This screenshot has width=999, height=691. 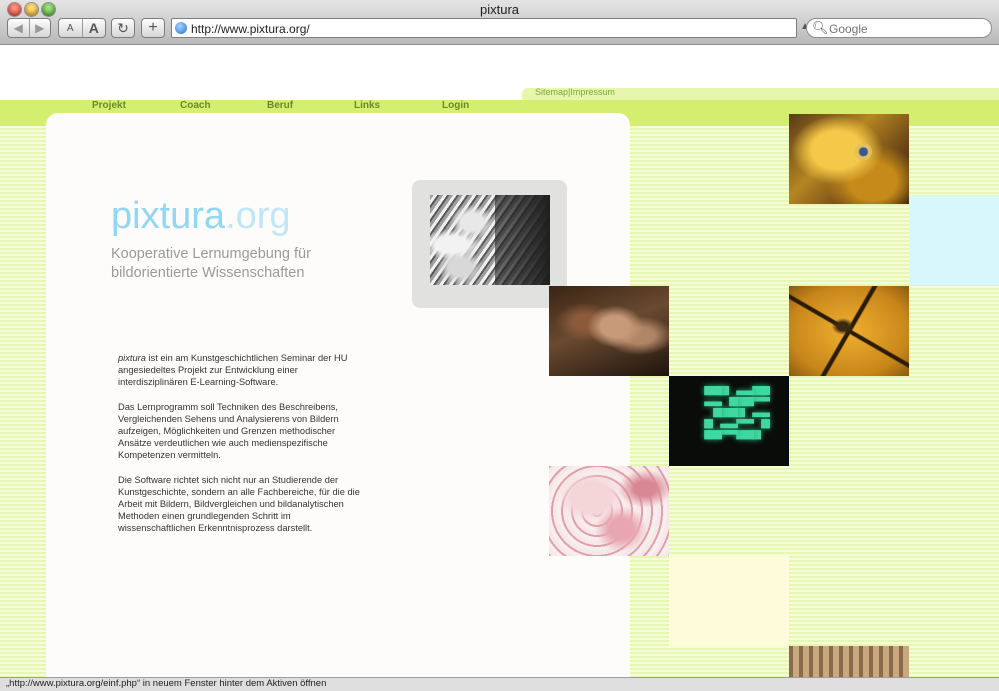 What do you see at coordinates (132, 358) in the screenshot?
I see `intro-emphasis: pixtura` at bounding box center [132, 358].